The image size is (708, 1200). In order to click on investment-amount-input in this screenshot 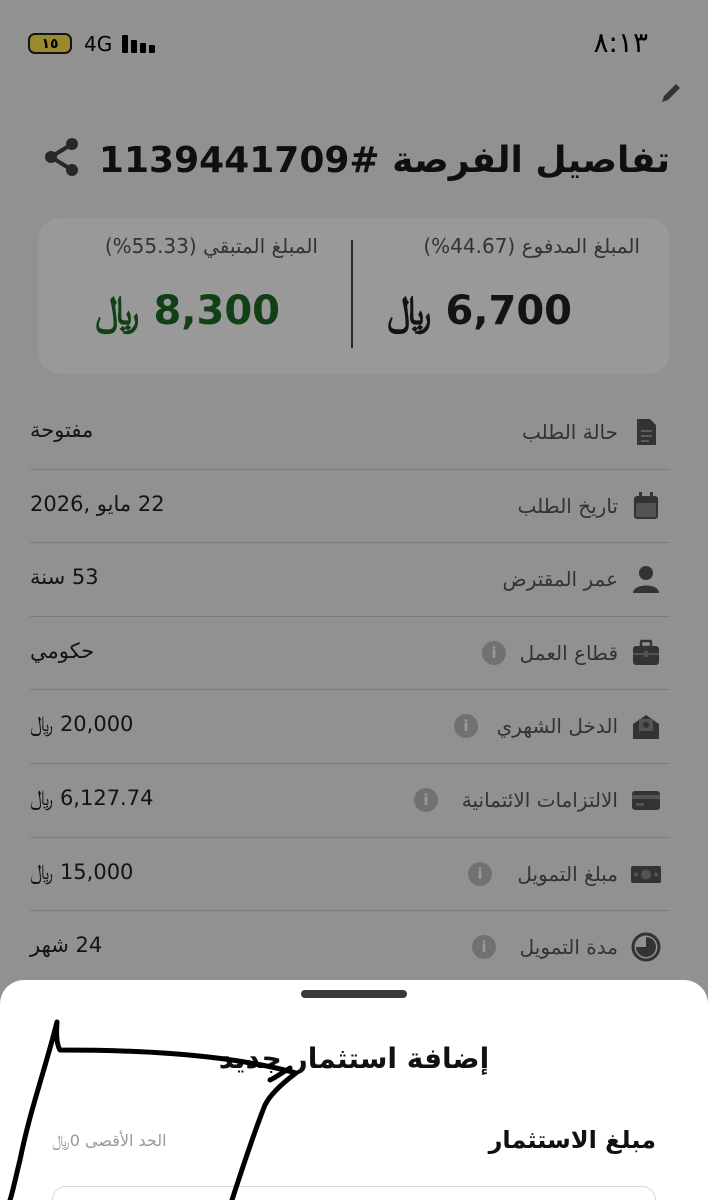, I will do `click(354, 1193)`.